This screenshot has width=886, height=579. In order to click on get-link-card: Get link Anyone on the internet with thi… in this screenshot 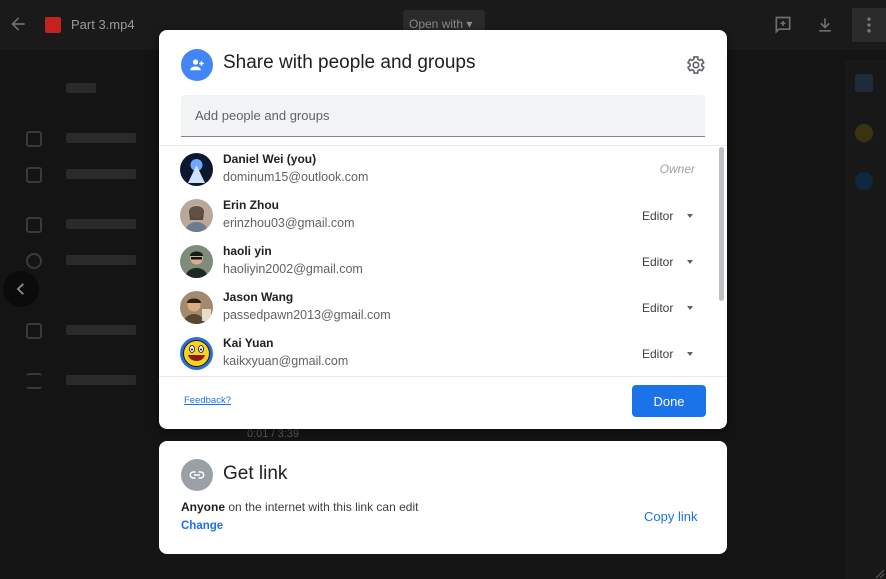, I will do `click(443, 497)`.